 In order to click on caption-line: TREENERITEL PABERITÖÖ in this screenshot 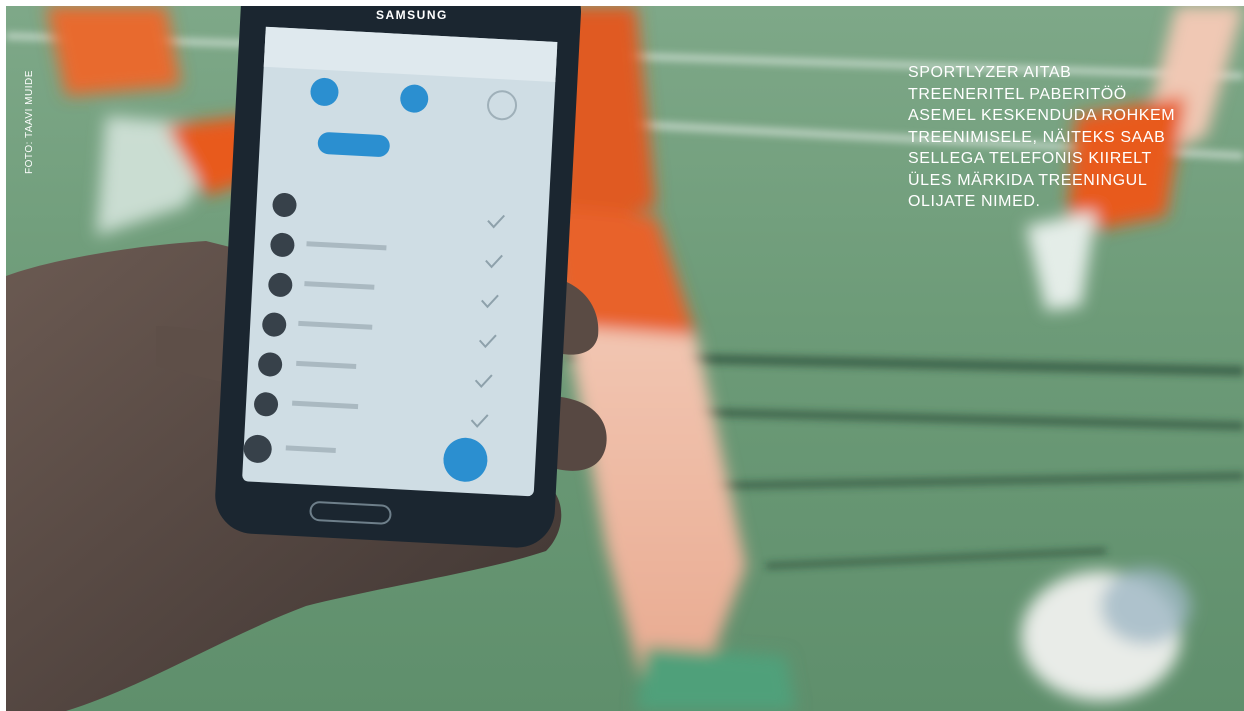, I will do `click(1017, 94)`.